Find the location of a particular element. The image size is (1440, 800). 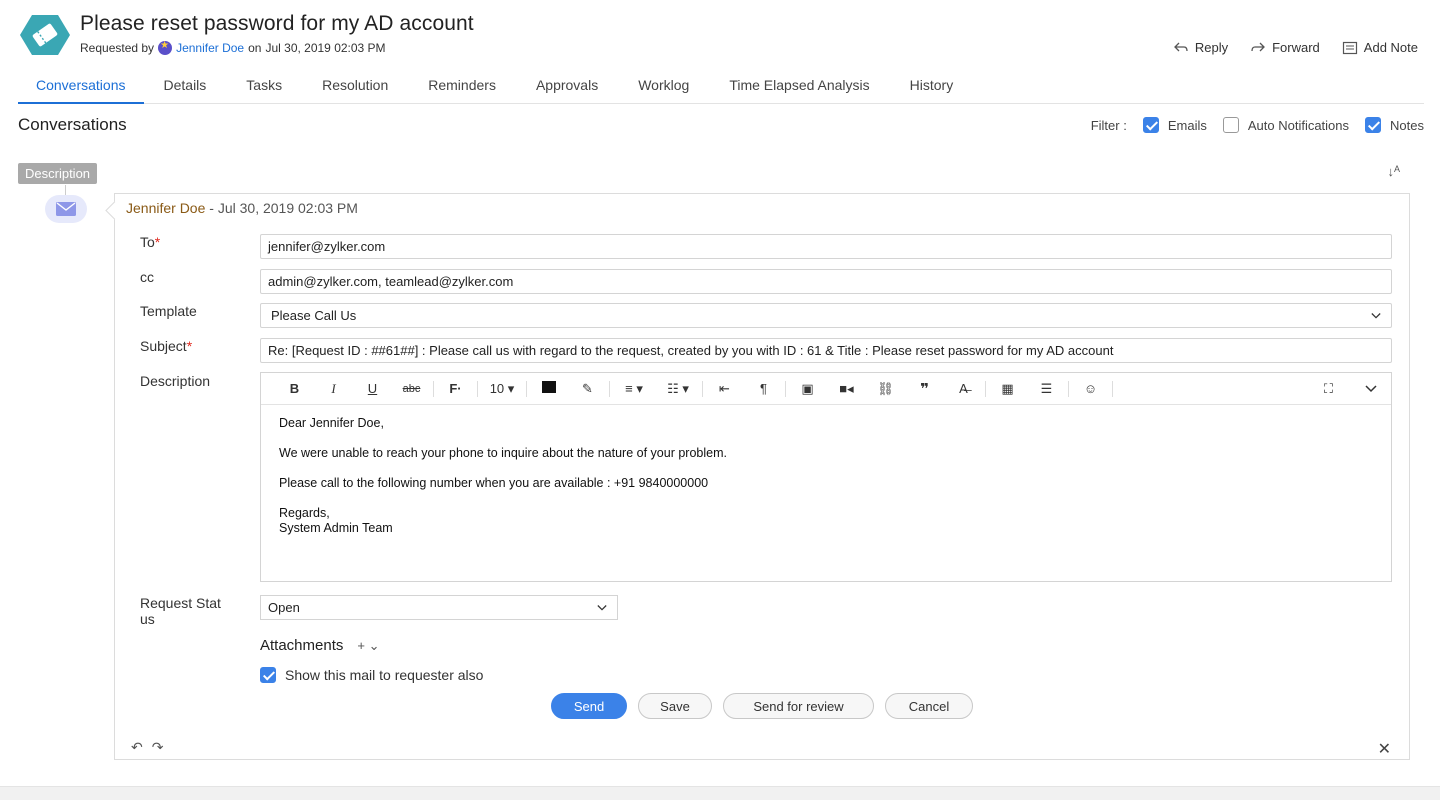

list-icon: ☷ ▾ is located at coordinates (678, 389).